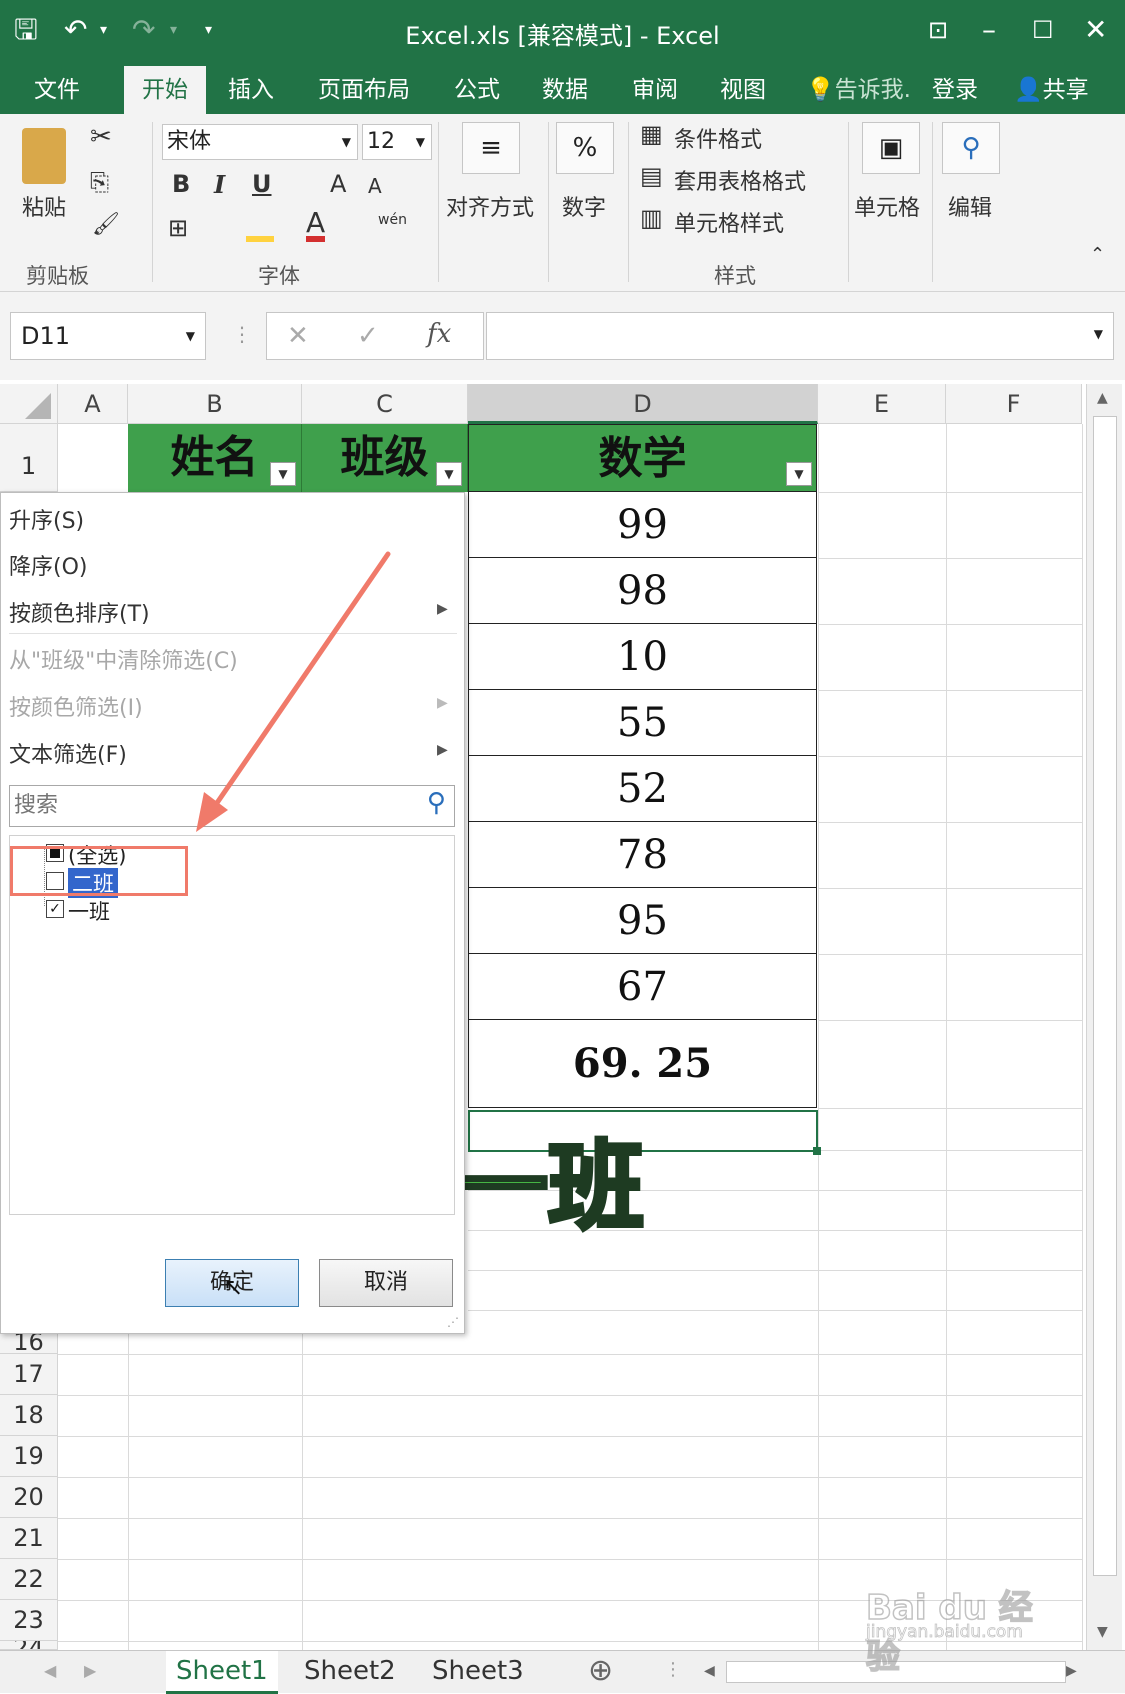 This screenshot has height=1694, width=1125. What do you see at coordinates (375, 186) in the screenshot?
I see `decrease-font-button: A` at bounding box center [375, 186].